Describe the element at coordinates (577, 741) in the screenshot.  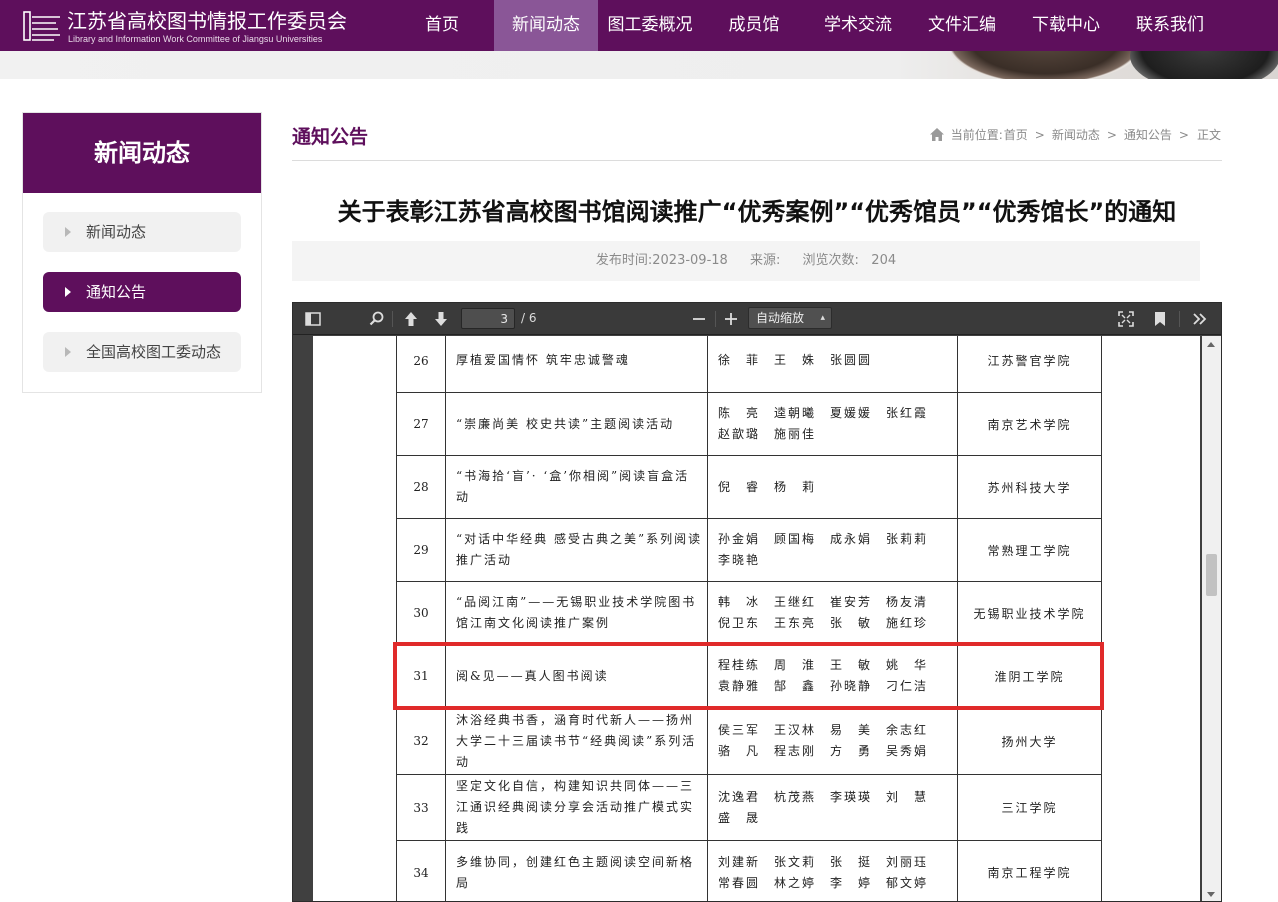
I see `project-name: 沐浴经典书香，涵育时代新人——扬州大学二十三届读书节“经典阅读”系列活动` at that location.